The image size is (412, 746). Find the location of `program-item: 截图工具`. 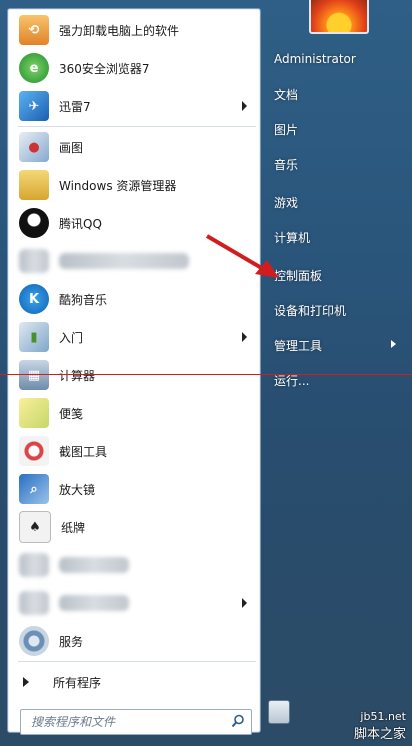

program-item: 截图工具 is located at coordinates (134, 451).